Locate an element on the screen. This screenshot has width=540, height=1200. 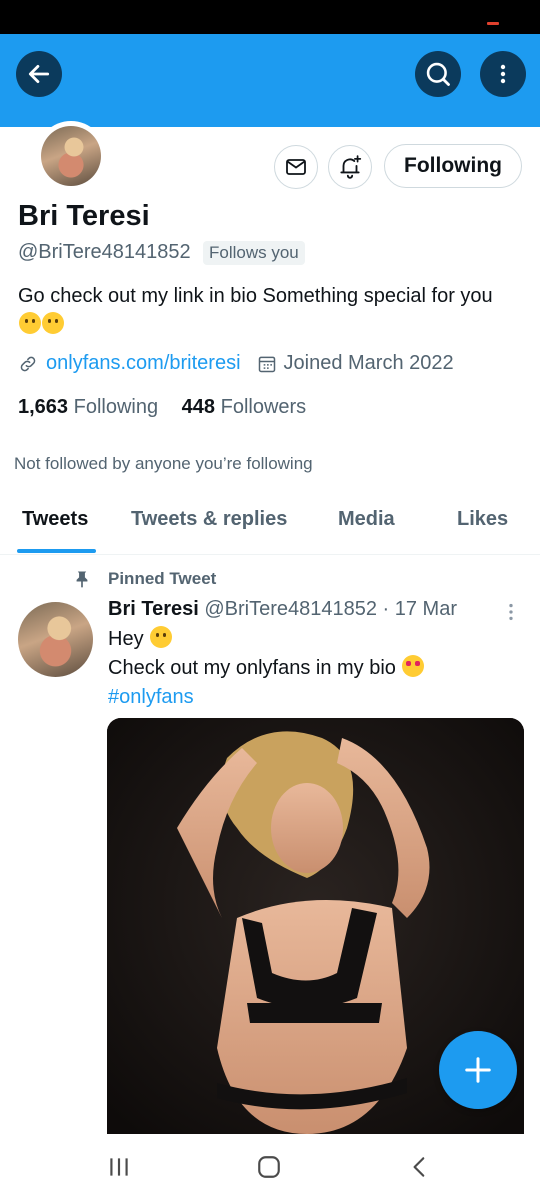
message-button is located at coordinates (296, 167).